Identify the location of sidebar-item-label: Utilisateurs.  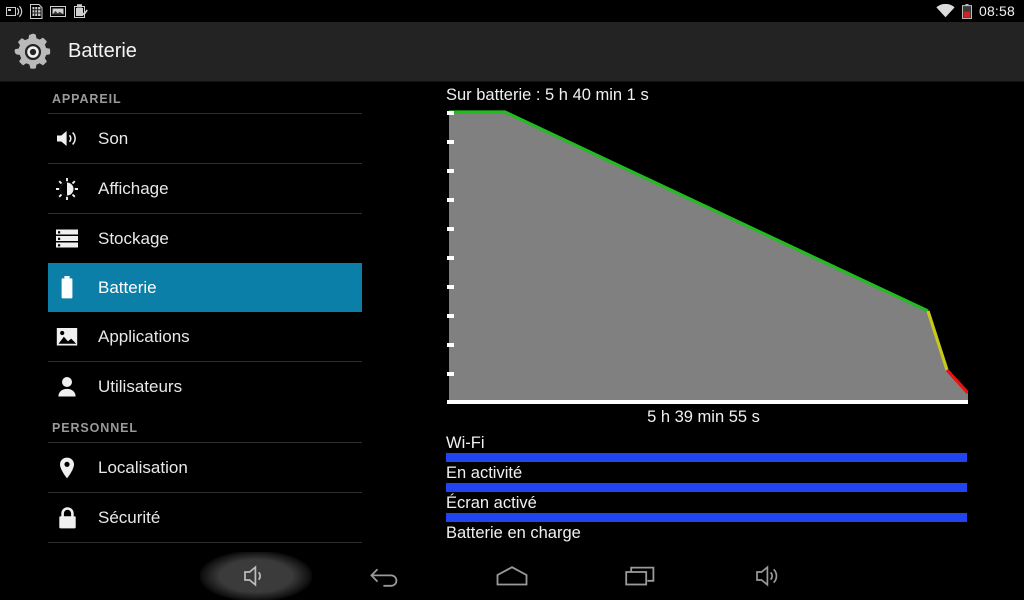
(140, 386).